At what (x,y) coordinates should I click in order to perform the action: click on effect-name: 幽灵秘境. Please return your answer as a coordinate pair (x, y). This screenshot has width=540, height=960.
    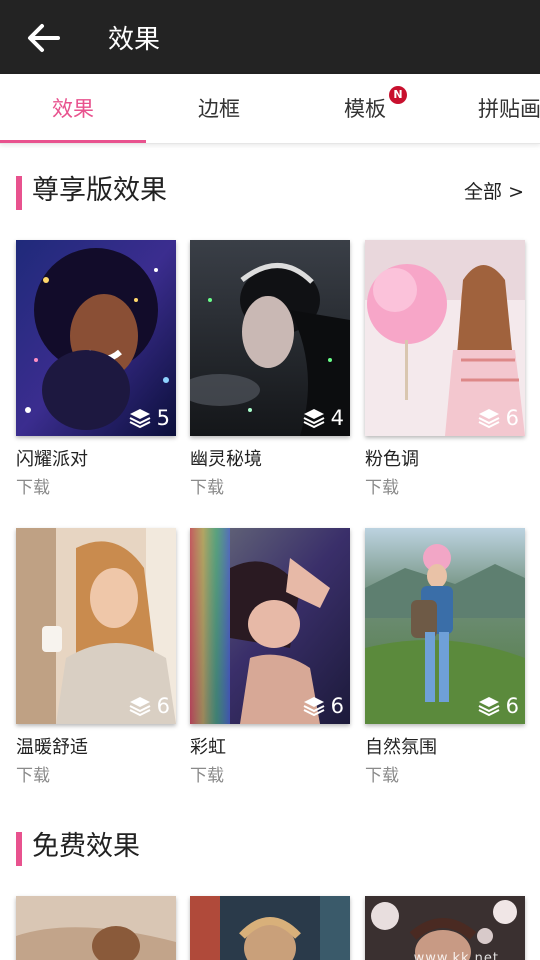
    Looking at the image, I should click on (226, 459).